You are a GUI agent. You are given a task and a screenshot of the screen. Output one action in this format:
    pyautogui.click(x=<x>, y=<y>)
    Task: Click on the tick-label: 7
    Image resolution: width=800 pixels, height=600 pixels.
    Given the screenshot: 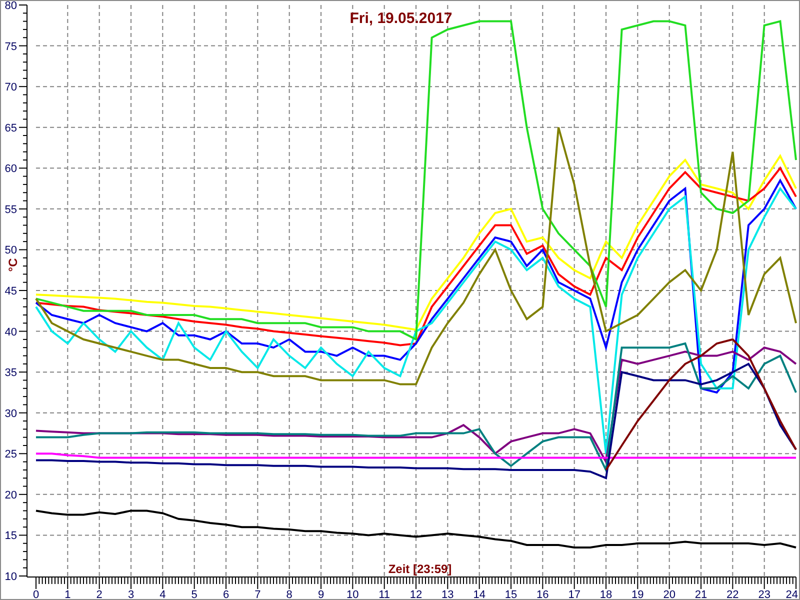 What is the action you would take?
    pyautogui.click(x=257, y=594)
    